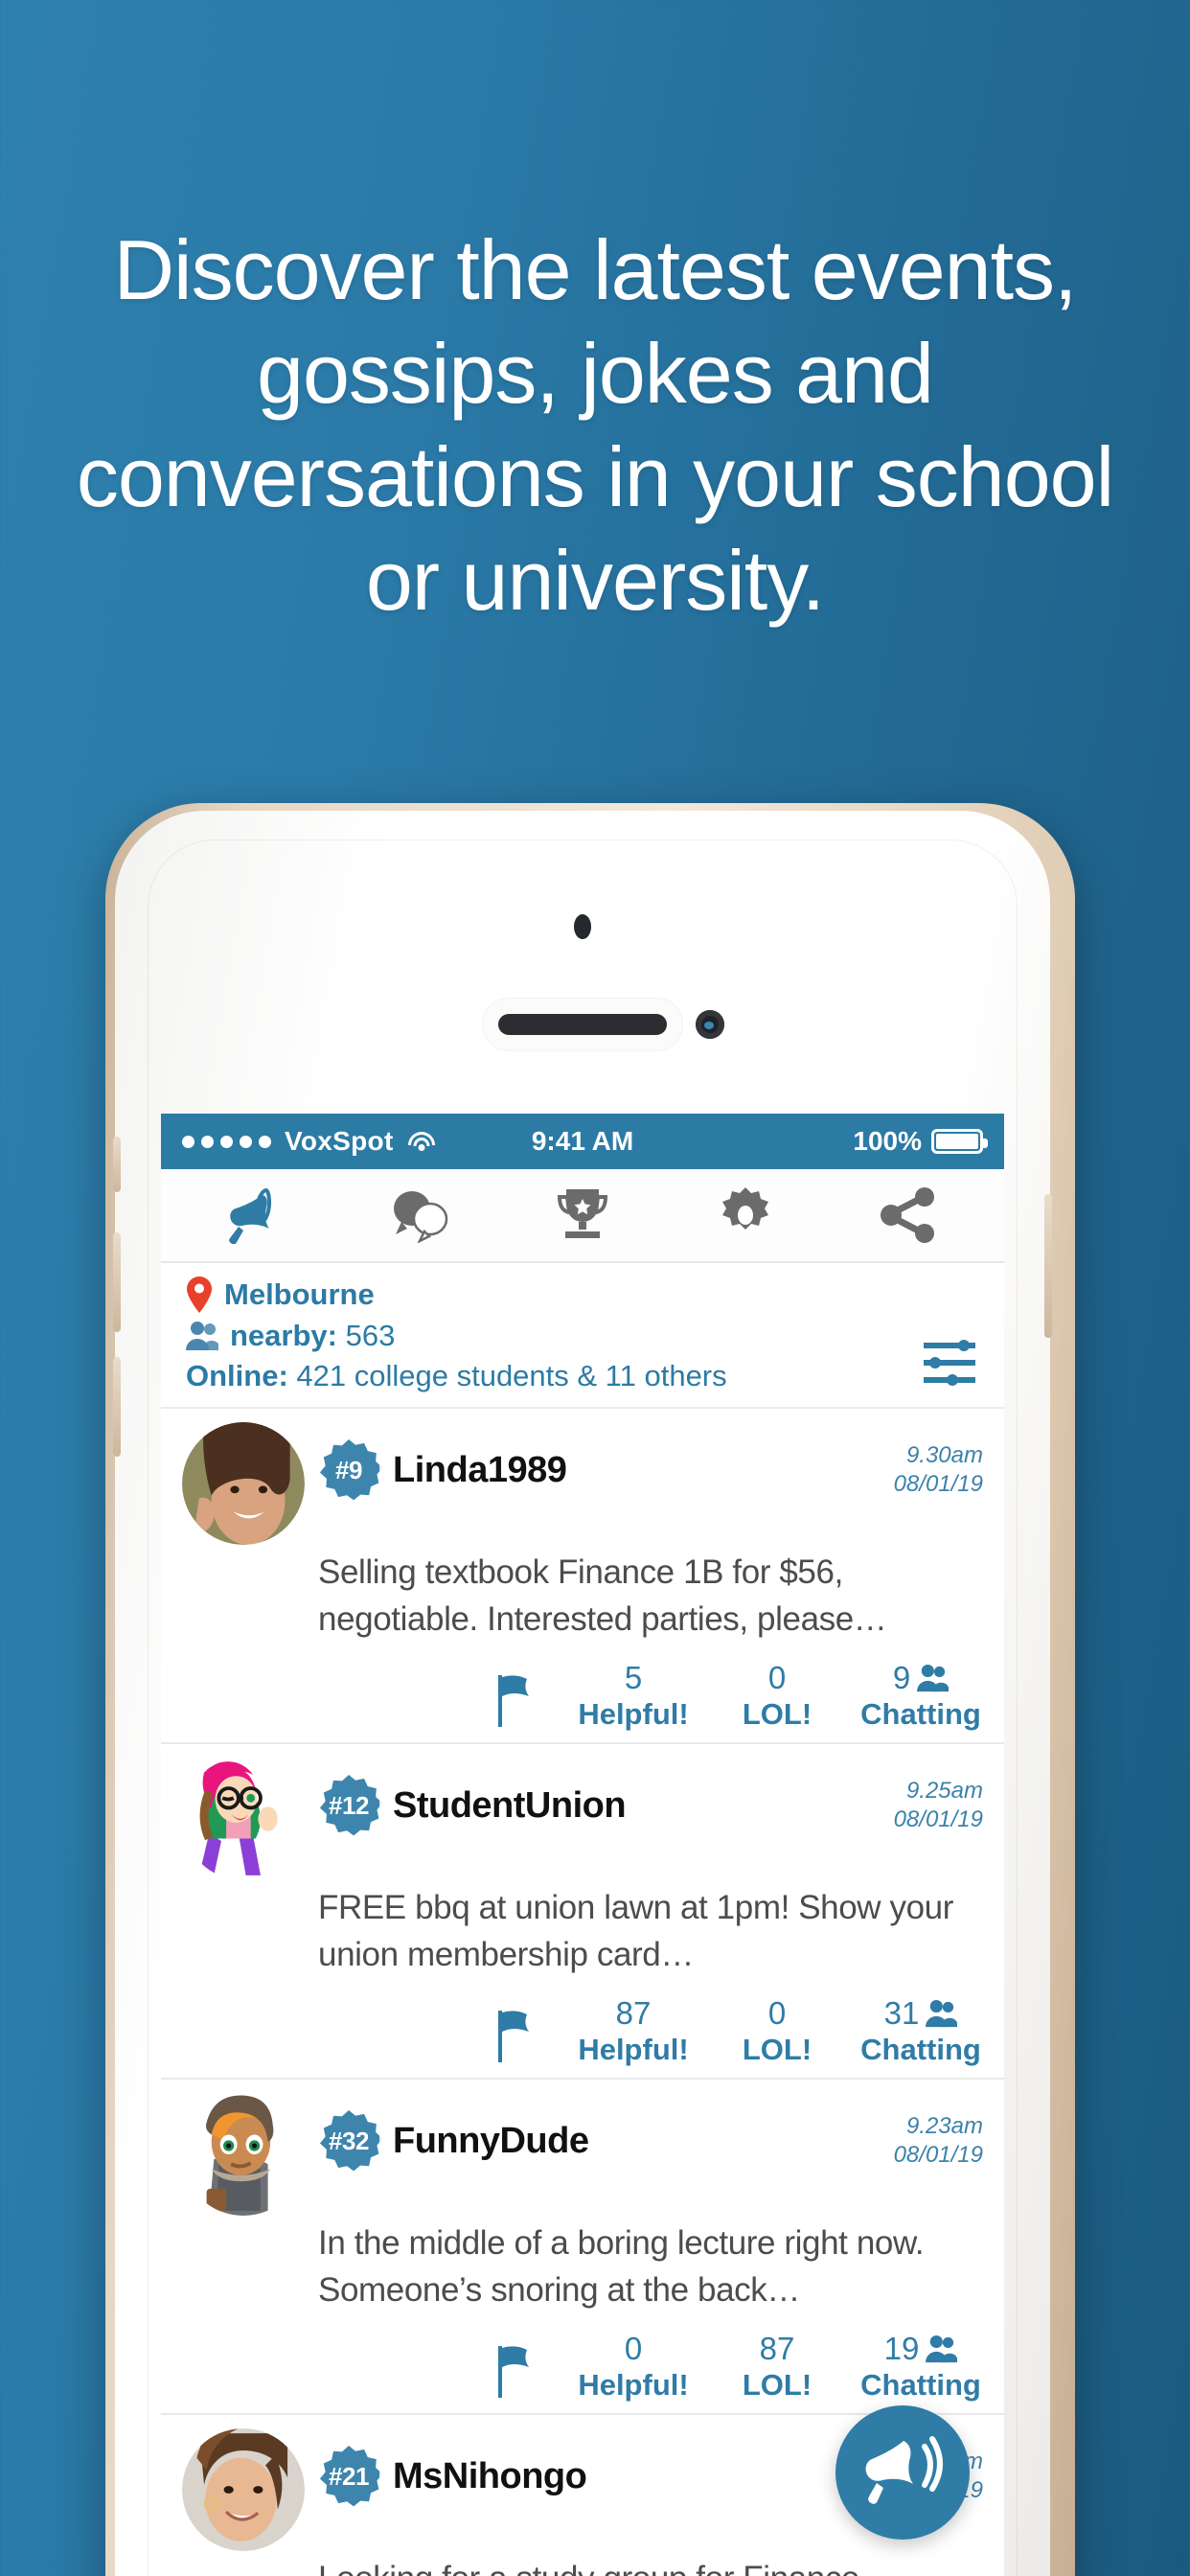 The width and height of the screenshot is (1190, 2576). What do you see at coordinates (490, 2476) in the screenshot?
I see `post-username: MsNihongo` at bounding box center [490, 2476].